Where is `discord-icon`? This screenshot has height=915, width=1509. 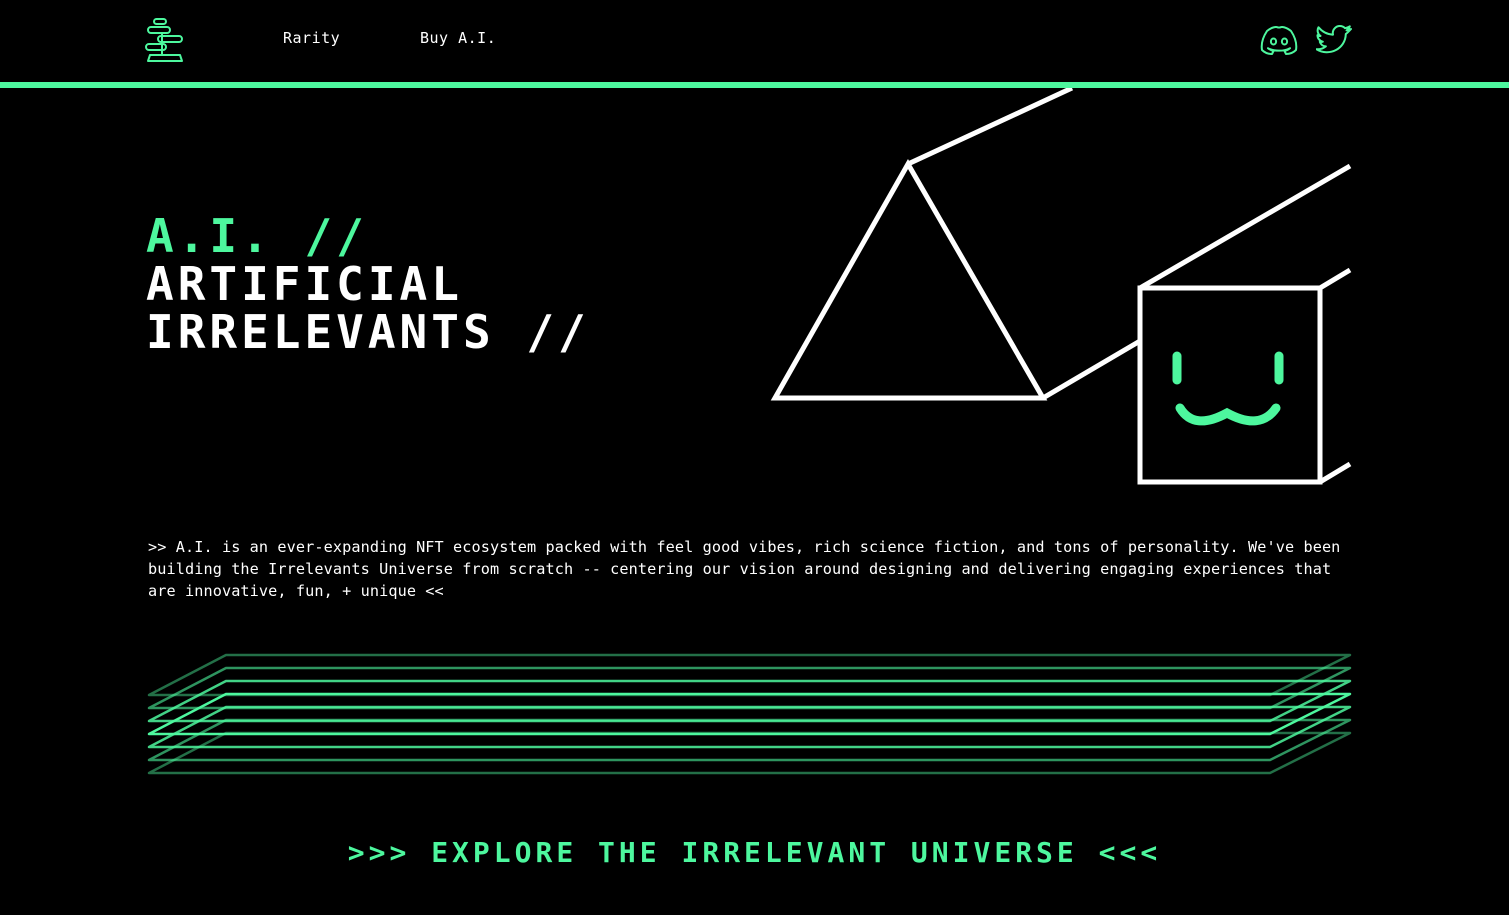 discord-icon is located at coordinates (1279, 40).